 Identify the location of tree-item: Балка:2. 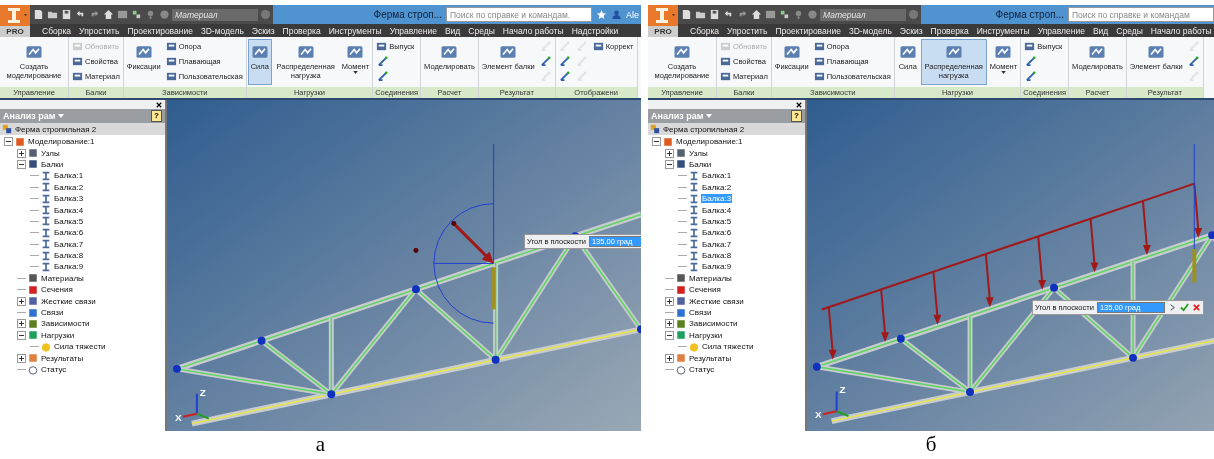
(69, 187).